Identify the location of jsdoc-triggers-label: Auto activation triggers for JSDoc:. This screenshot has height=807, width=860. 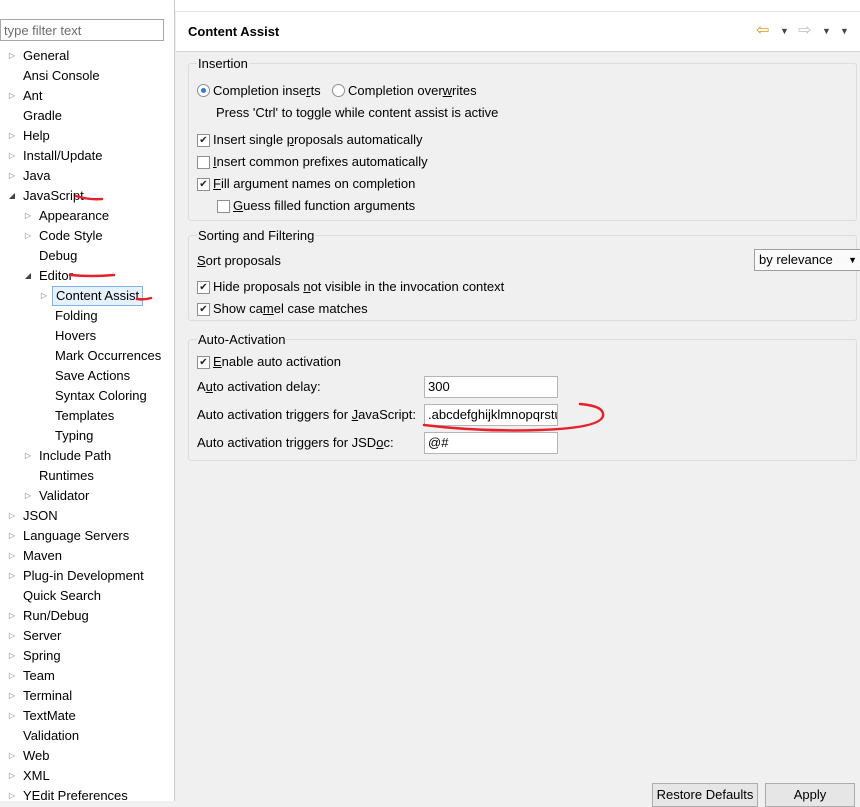
(295, 442).